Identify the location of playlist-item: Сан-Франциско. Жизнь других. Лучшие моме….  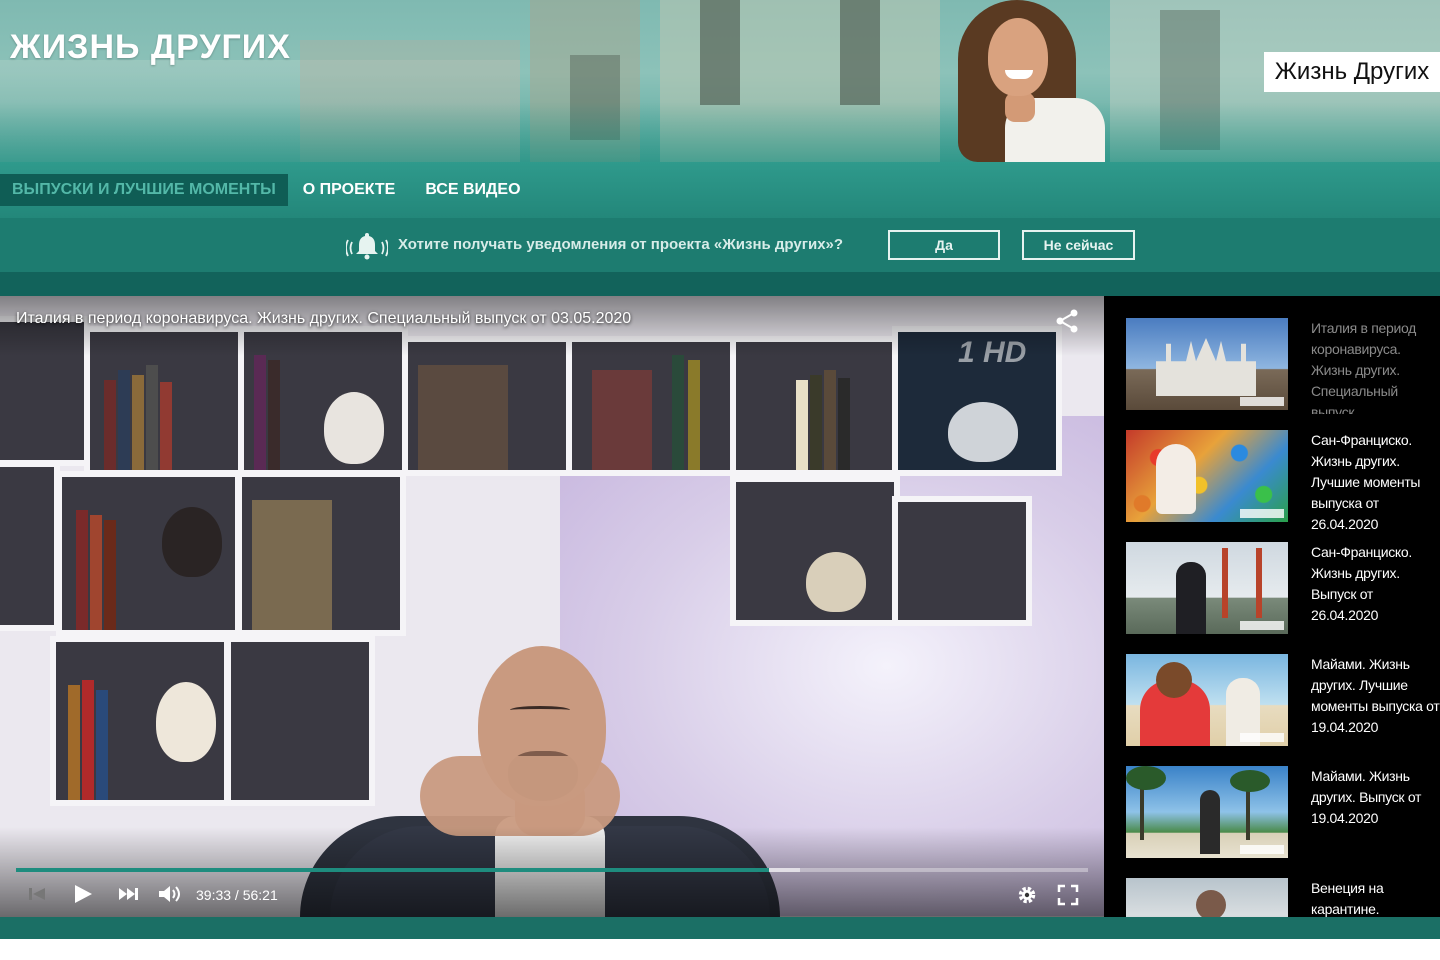
(1283, 481).